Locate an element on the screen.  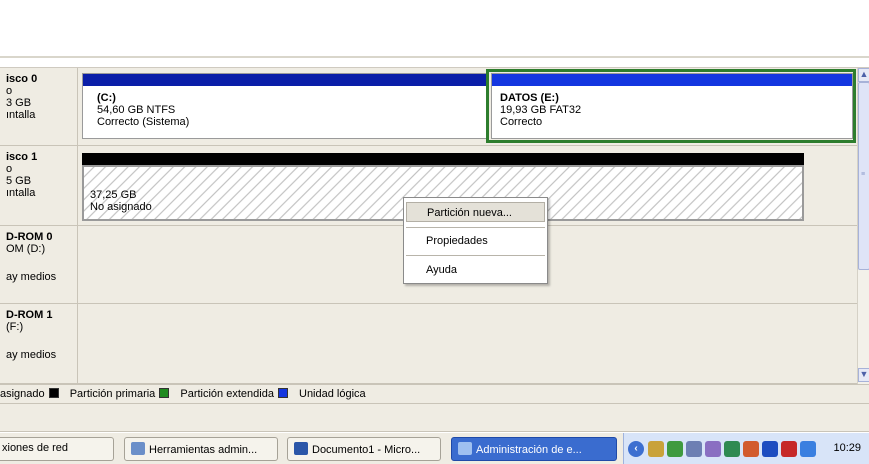
tray-app-icon is located at coordinates (656, 449).